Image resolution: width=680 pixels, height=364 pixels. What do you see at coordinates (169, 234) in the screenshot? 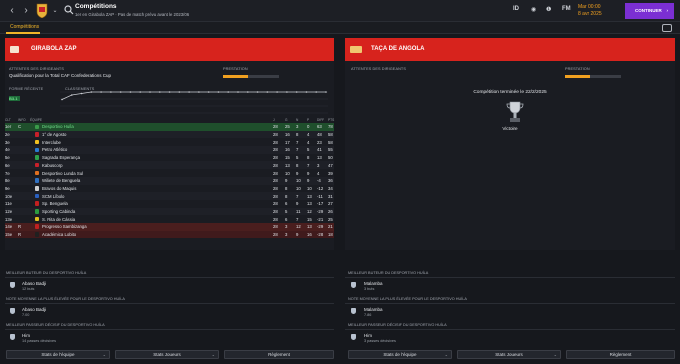
I see `table-row: 15e R Académica Lobito 28 3 9 16 -28 18` at bounding box center [169, 234].